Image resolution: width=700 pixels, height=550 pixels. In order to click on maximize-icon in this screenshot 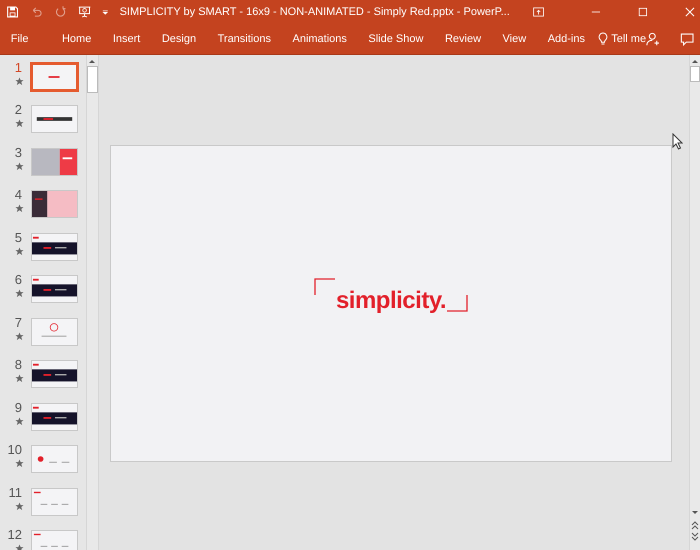, I will do `click(643, 12)`.